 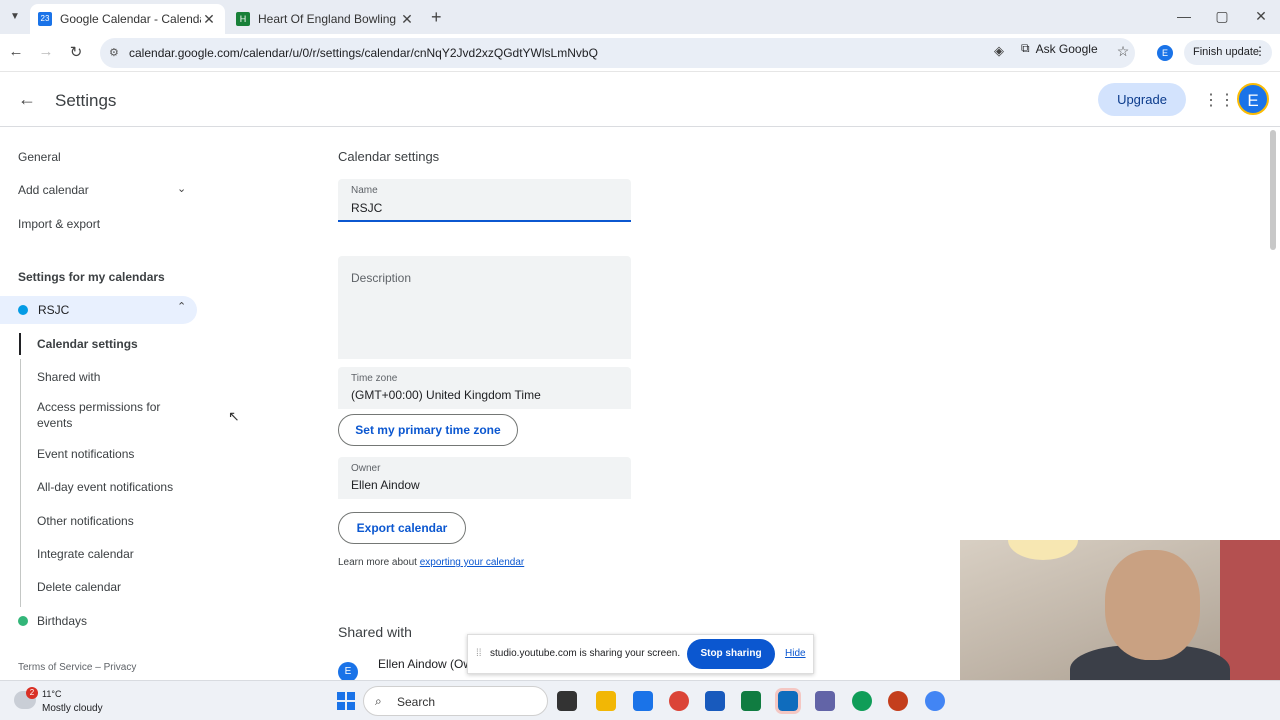 I want to click on calendar-favicon-icon: 23, so click(x=45, y=19).